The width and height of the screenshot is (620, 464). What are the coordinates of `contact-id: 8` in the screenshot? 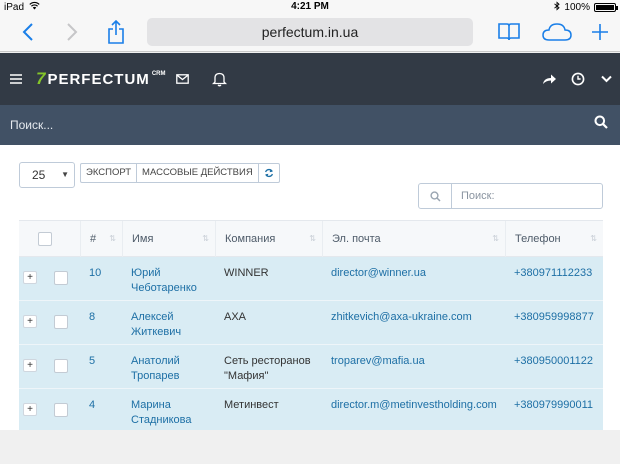 It's located at (92, 317).